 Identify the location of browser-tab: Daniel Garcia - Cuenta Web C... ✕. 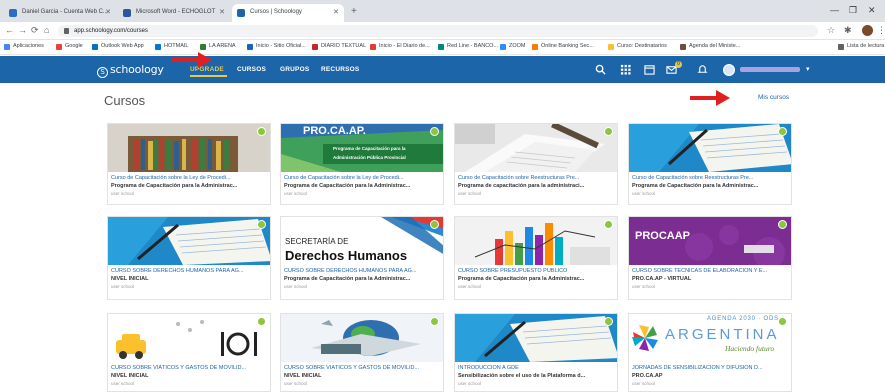
(60, 13).